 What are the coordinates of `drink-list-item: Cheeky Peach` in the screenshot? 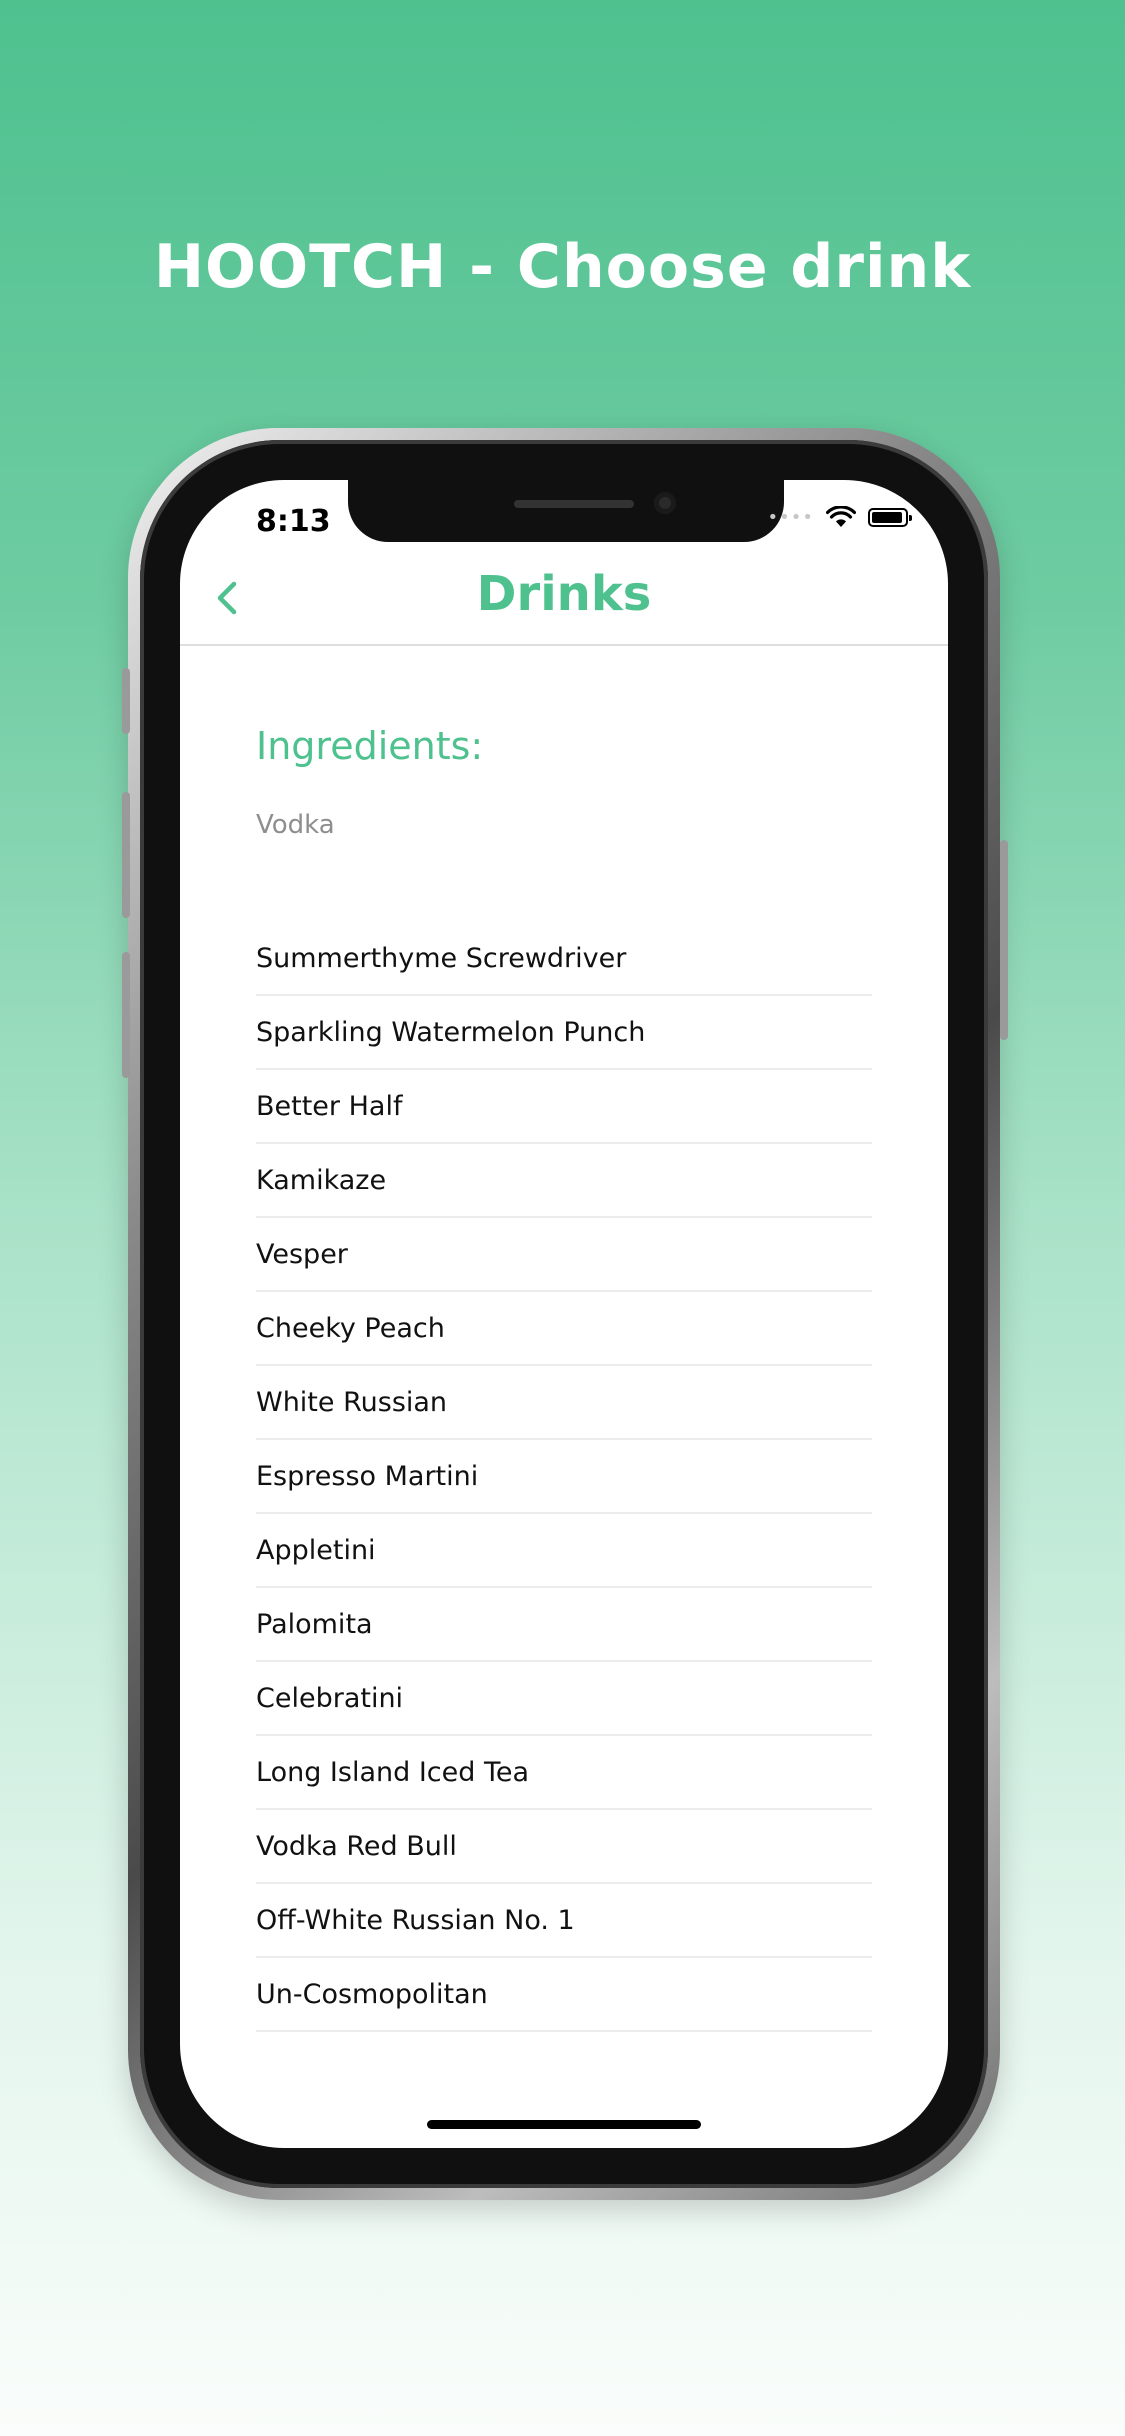 It's located at (564, 1329).